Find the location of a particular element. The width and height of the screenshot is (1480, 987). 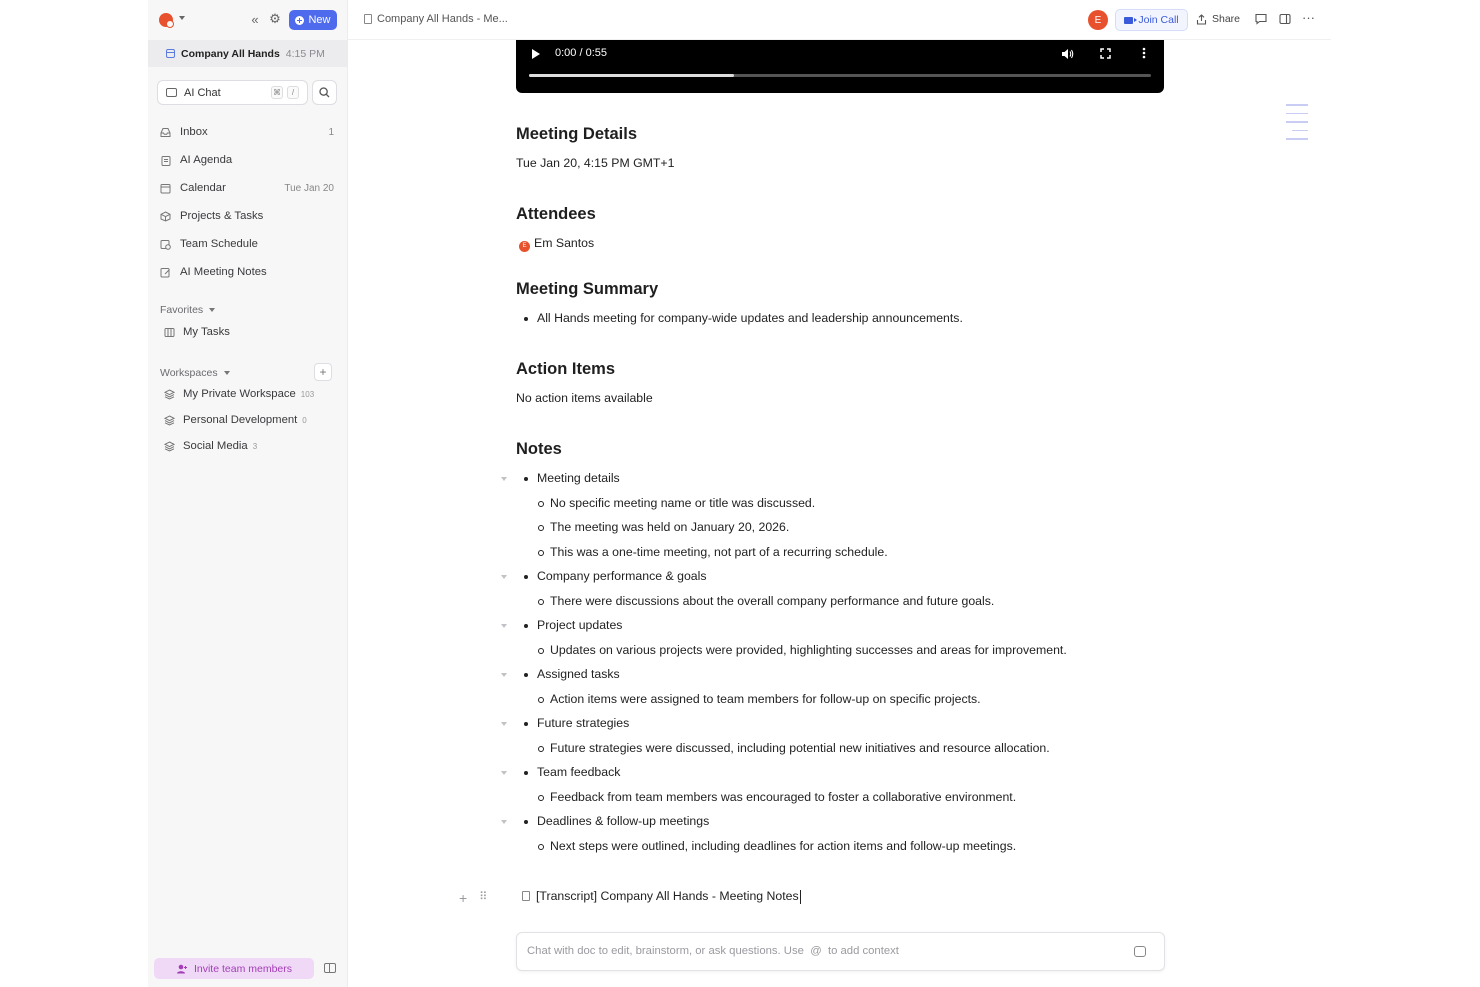

attendee: E Em Santos is located at coordinates (556, 244).